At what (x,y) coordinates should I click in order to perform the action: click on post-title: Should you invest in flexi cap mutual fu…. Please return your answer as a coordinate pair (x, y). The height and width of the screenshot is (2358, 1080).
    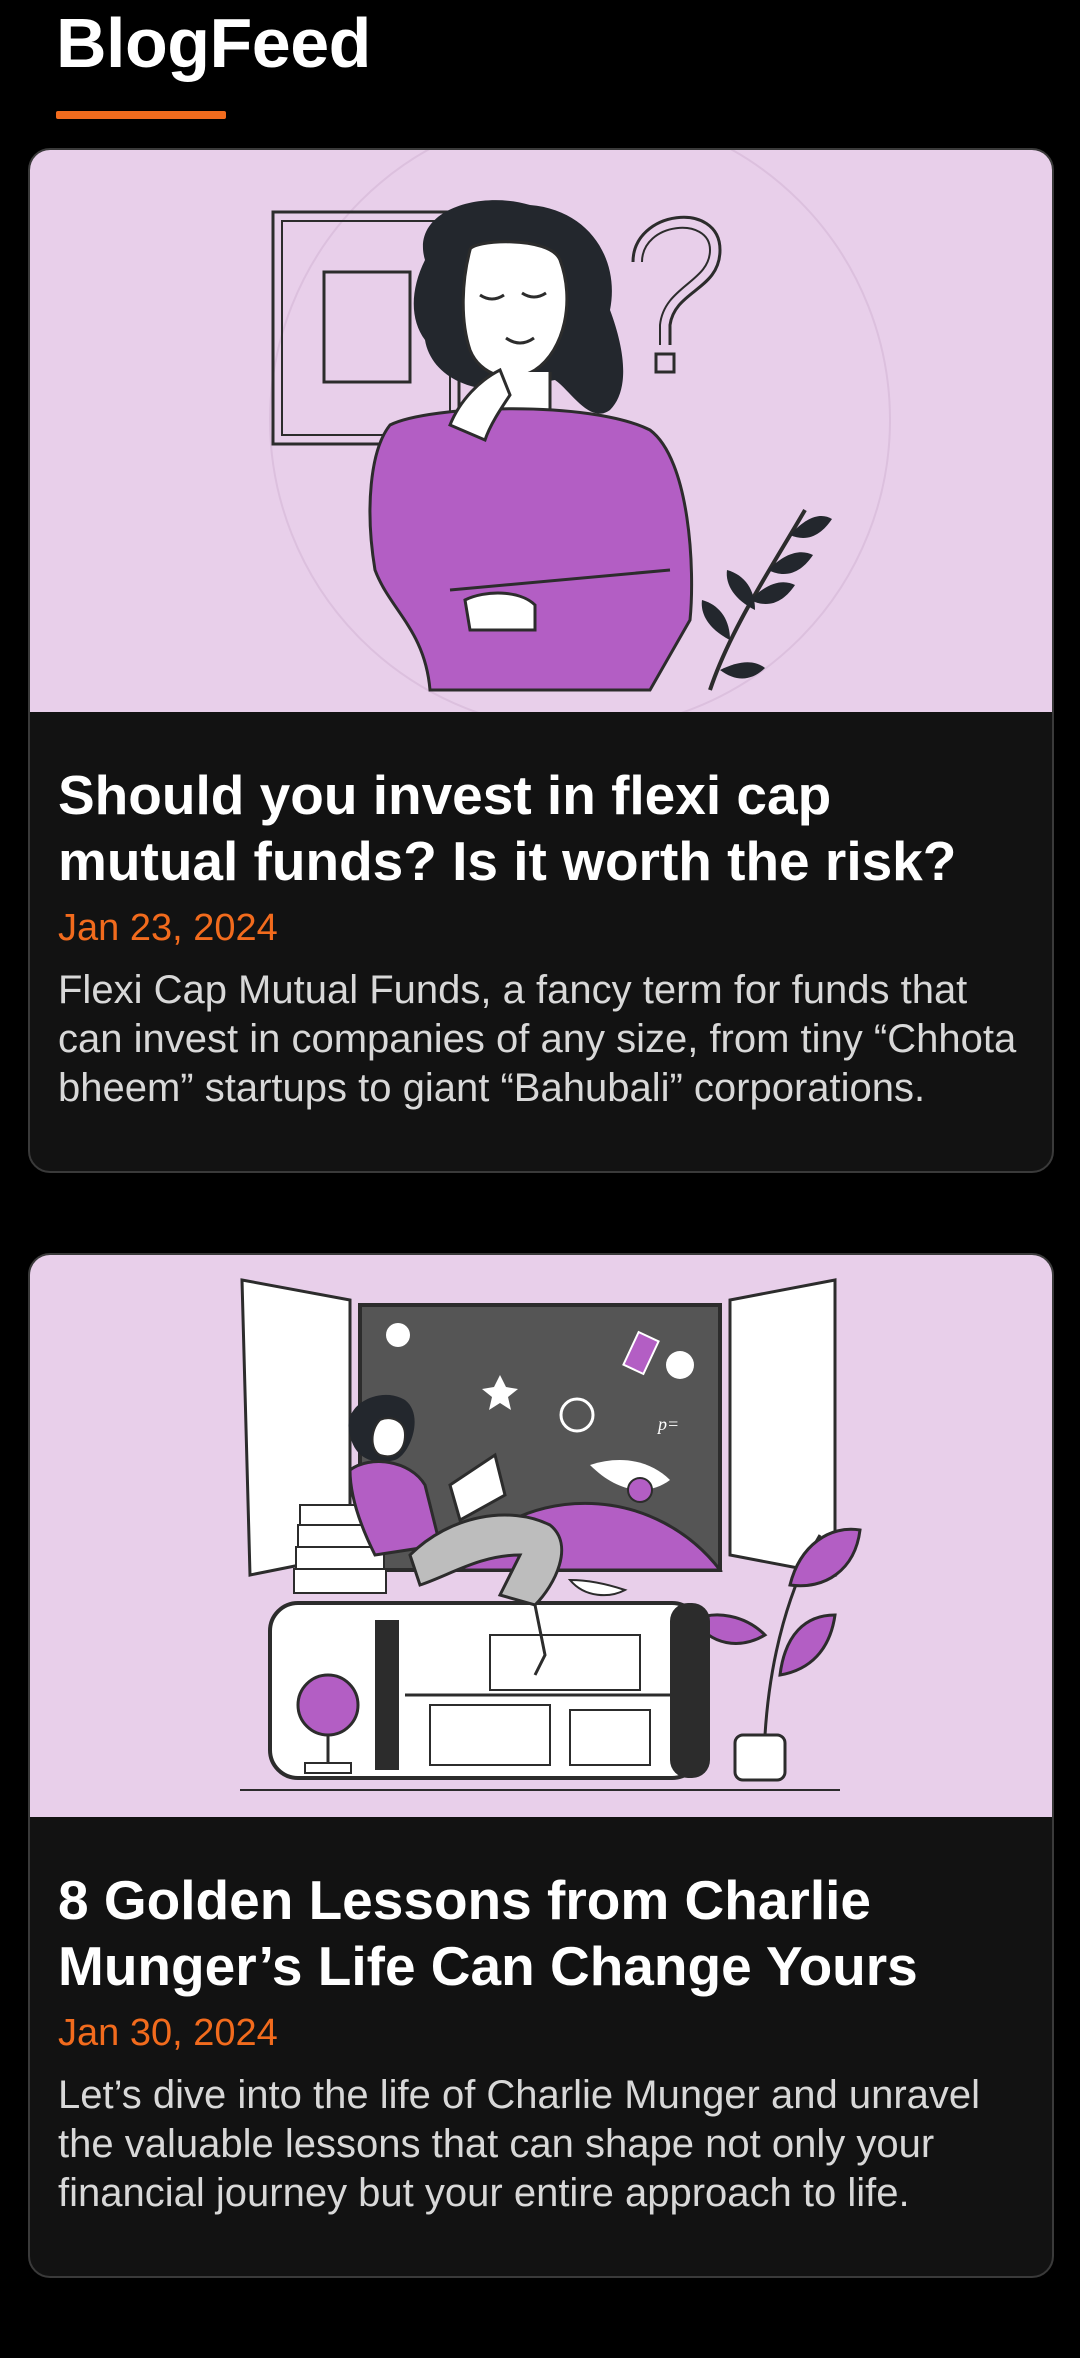
    Looking at the image, I should click on (541, 828).